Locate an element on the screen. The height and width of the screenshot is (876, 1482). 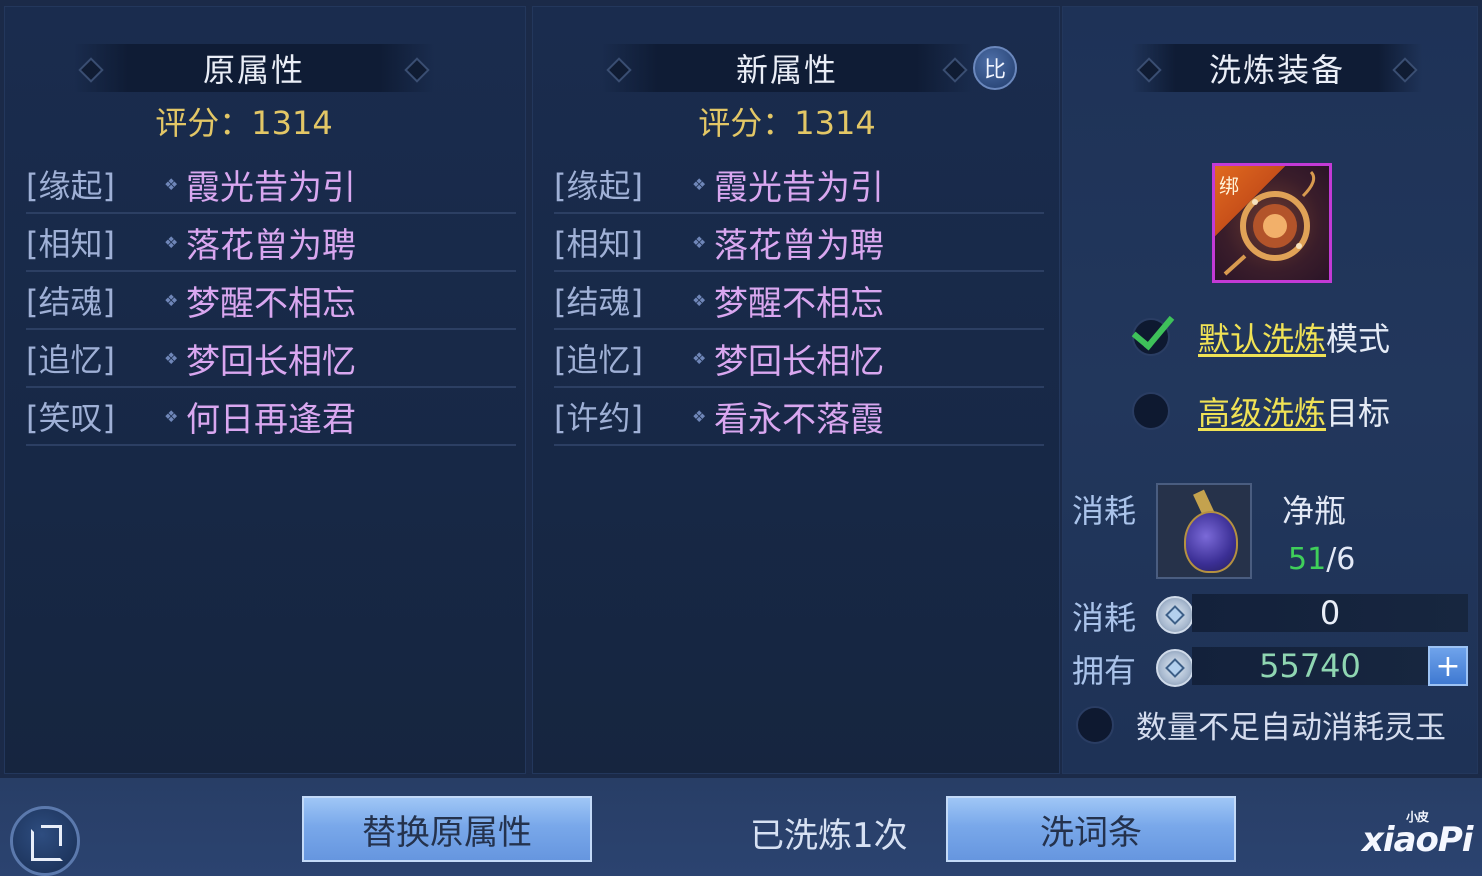
default-mode-radio is located at coordinates (1153, 330).